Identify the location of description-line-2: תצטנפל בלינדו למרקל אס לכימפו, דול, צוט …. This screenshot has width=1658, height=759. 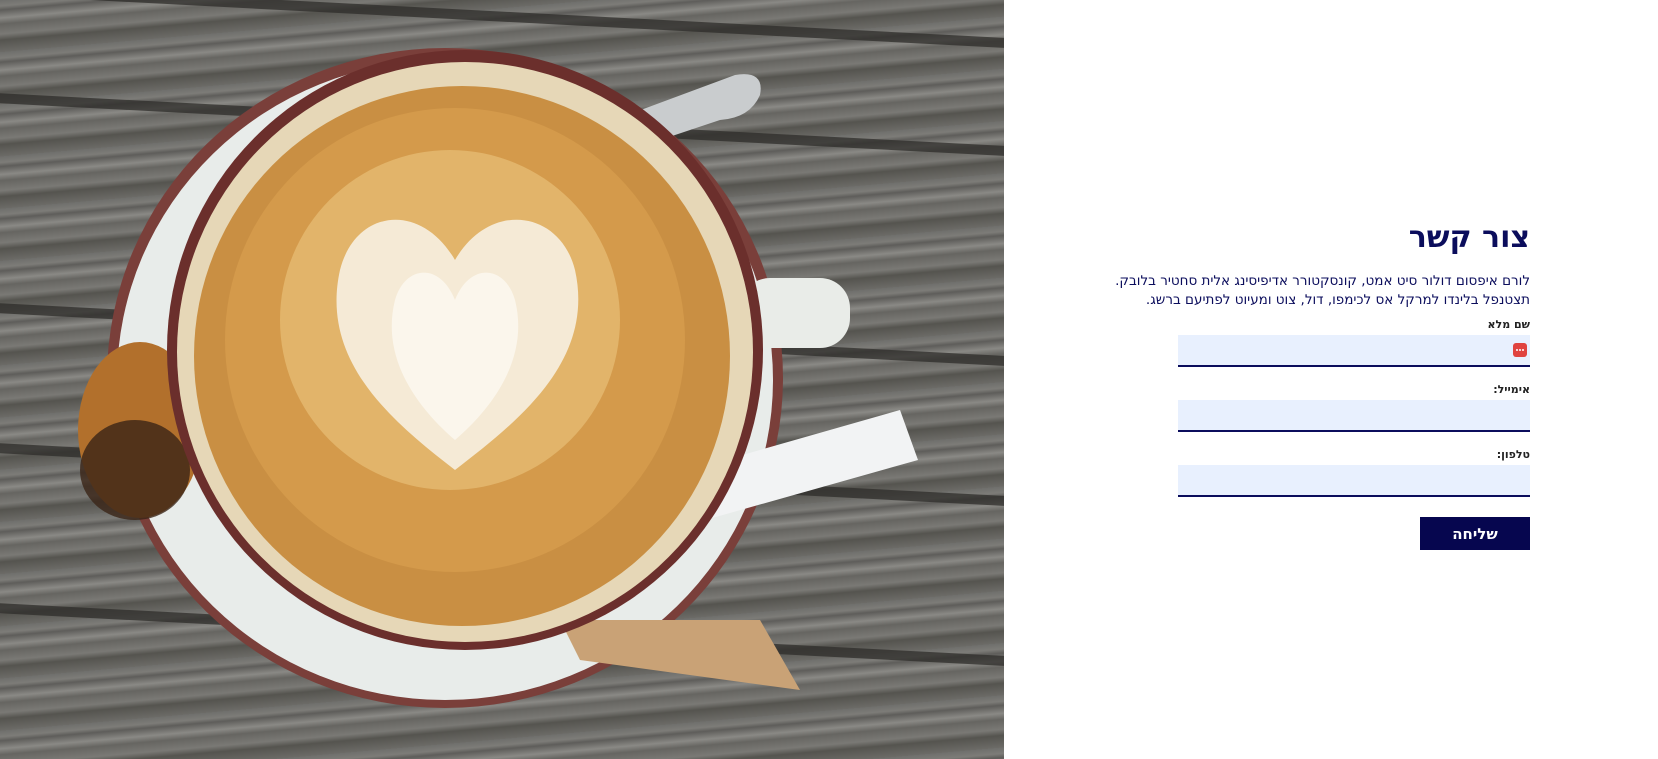
(1337, 300).